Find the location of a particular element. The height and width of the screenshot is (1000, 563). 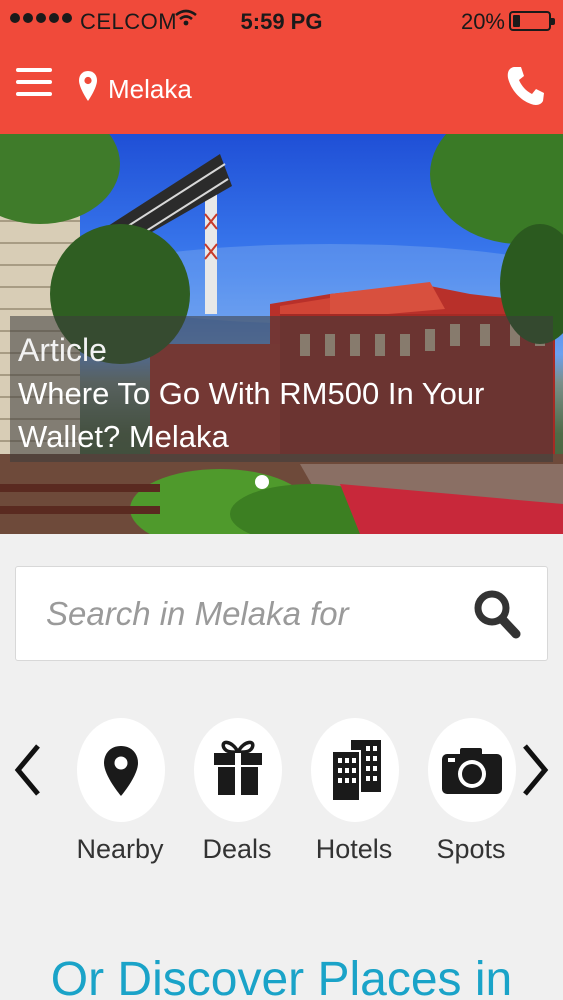

category-label: Hotels is located at coordinates (354, 849).